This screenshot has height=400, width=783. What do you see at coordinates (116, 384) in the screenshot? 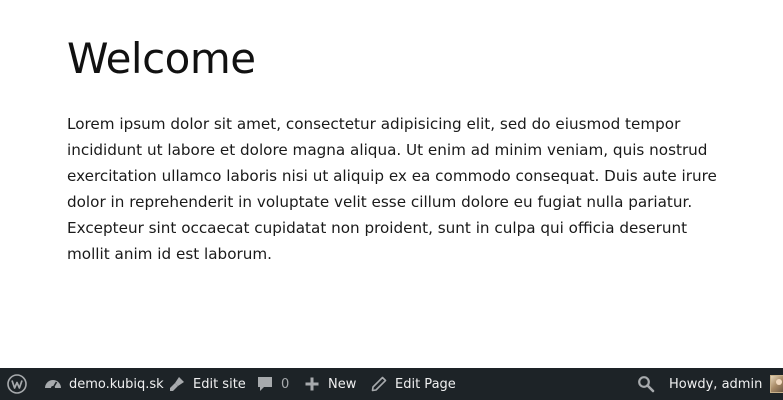
I see `site-name-label: demo.kubiq.sk` at bounding box center [116, 384].